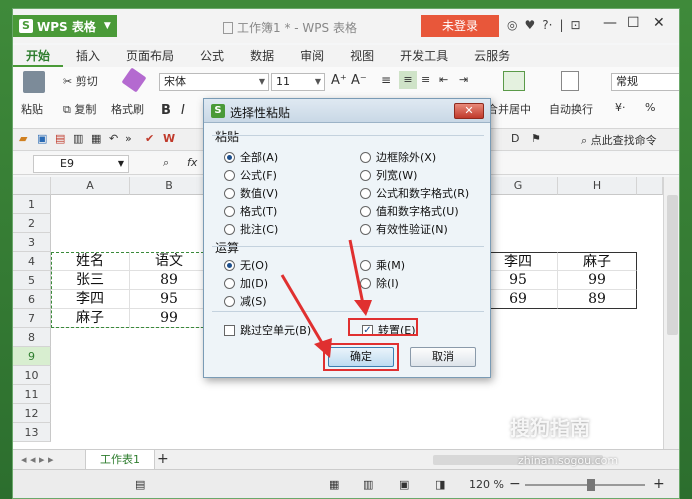 This screenshot has height=499, width=692. Describe the element at coordinates (633, 23) in the screenshot. I see `maximize-icon: ☐` at that location.